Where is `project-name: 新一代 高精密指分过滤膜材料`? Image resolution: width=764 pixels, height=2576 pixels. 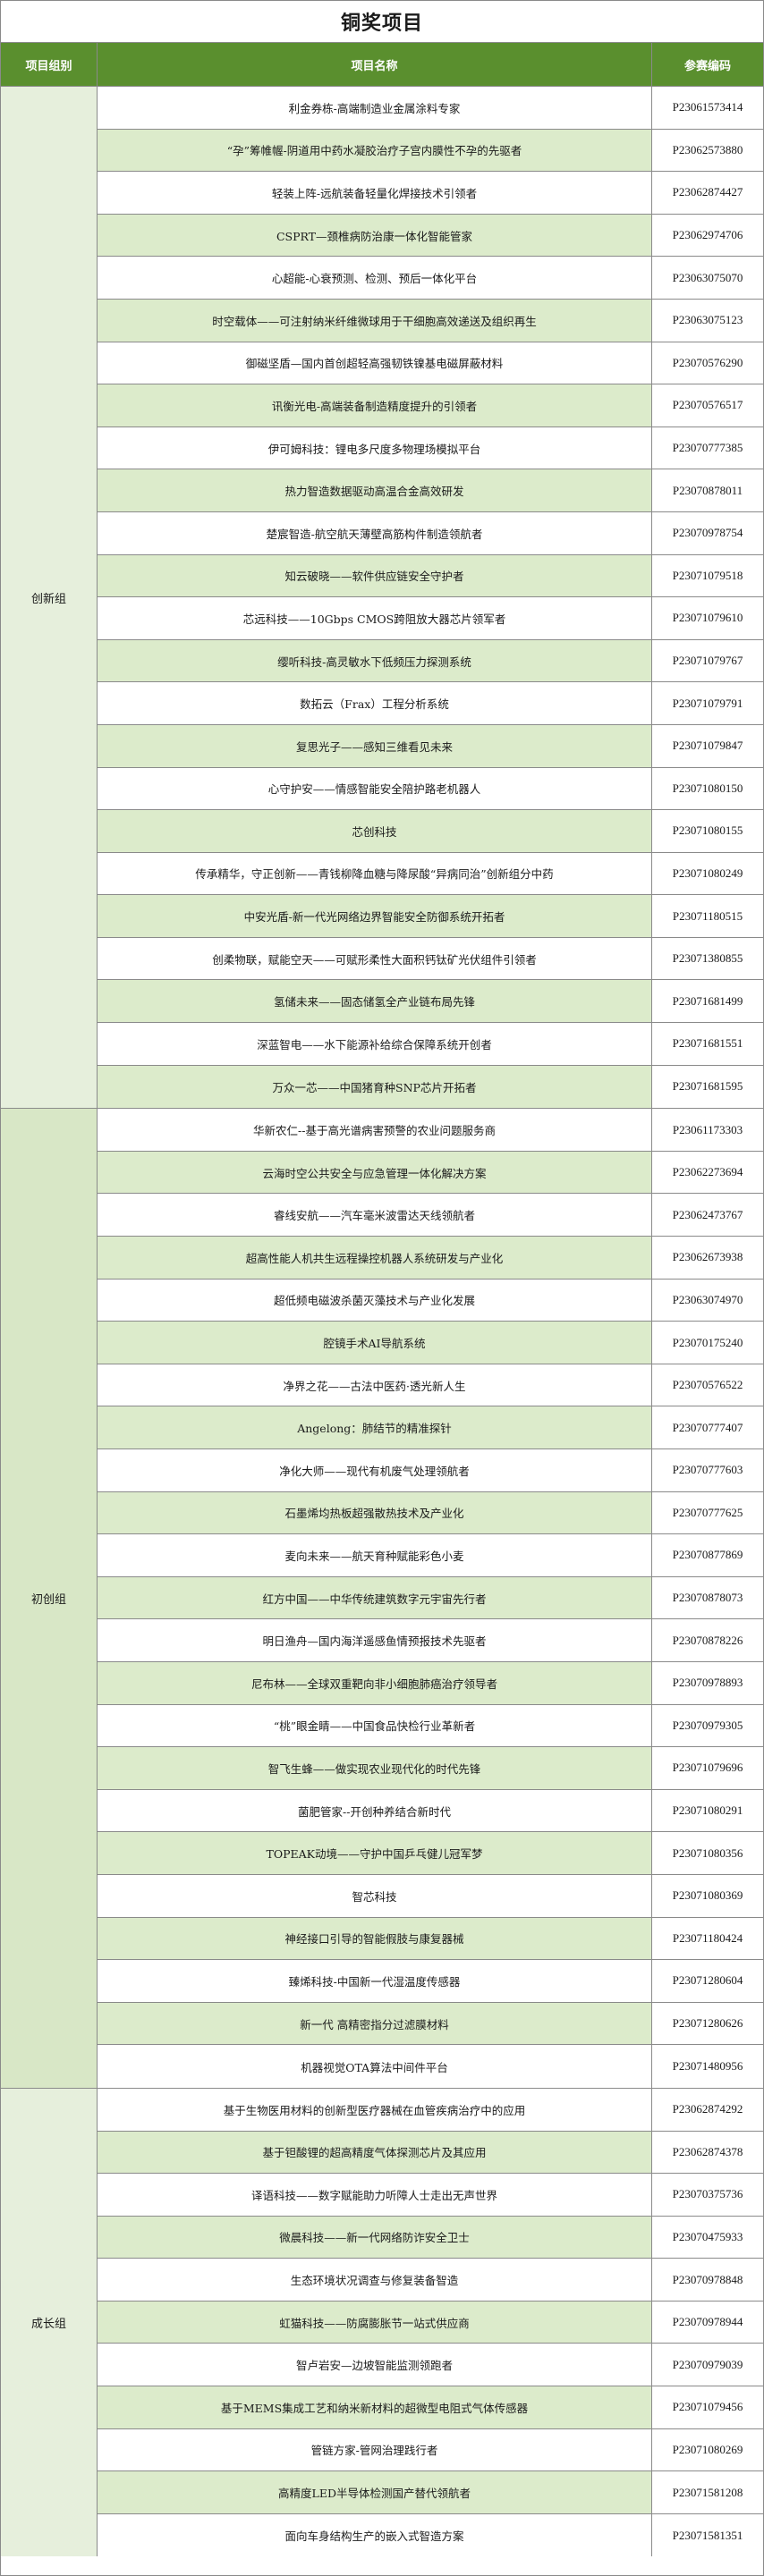 project-name: 新一代 高精密指分过滤膜材料 is located at coordinates (375, 2023).